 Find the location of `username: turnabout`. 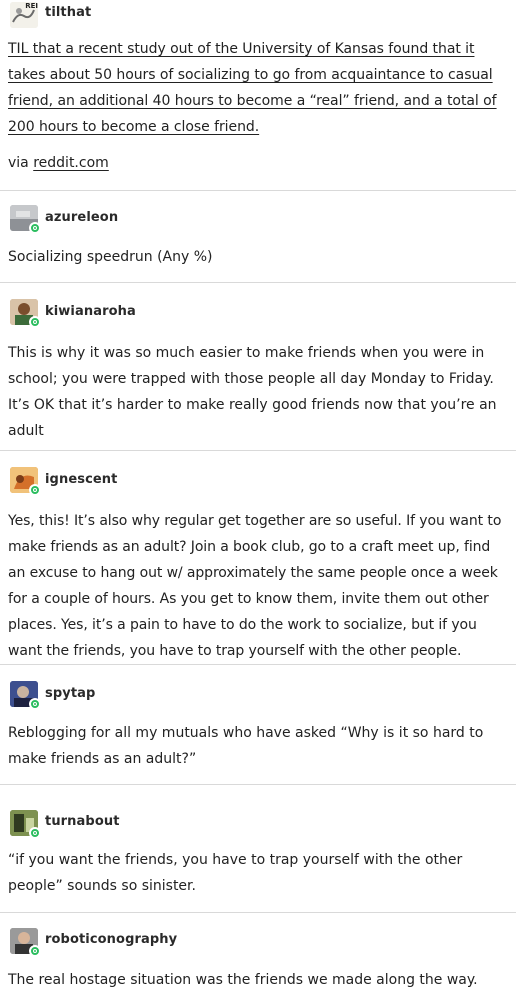

username: turnabout is located at coordinates (82, 821).